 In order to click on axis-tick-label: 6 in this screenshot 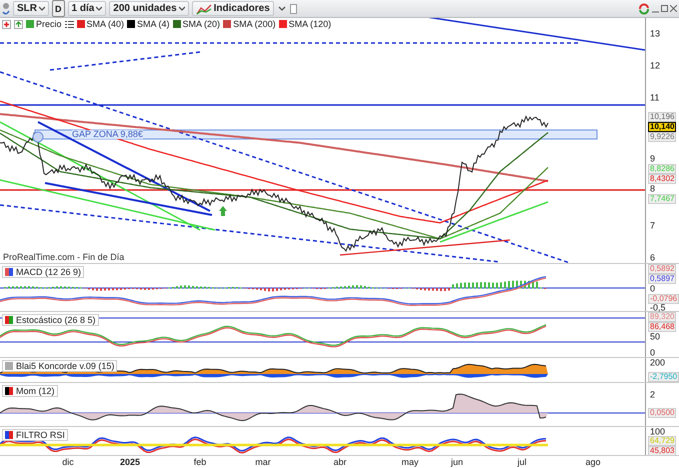, I will do `click(653, 258)`.